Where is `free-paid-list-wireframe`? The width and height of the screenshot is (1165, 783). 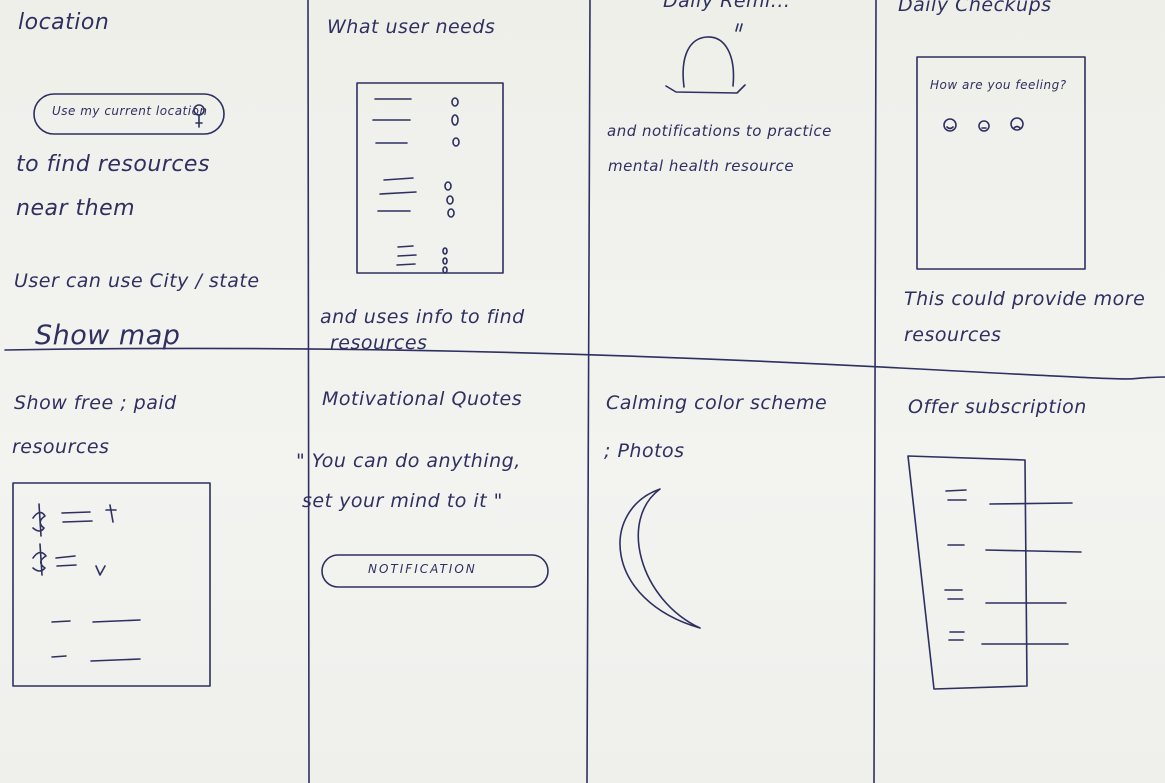
free-paid-list-wireframe is located at coordinates (111, 584).